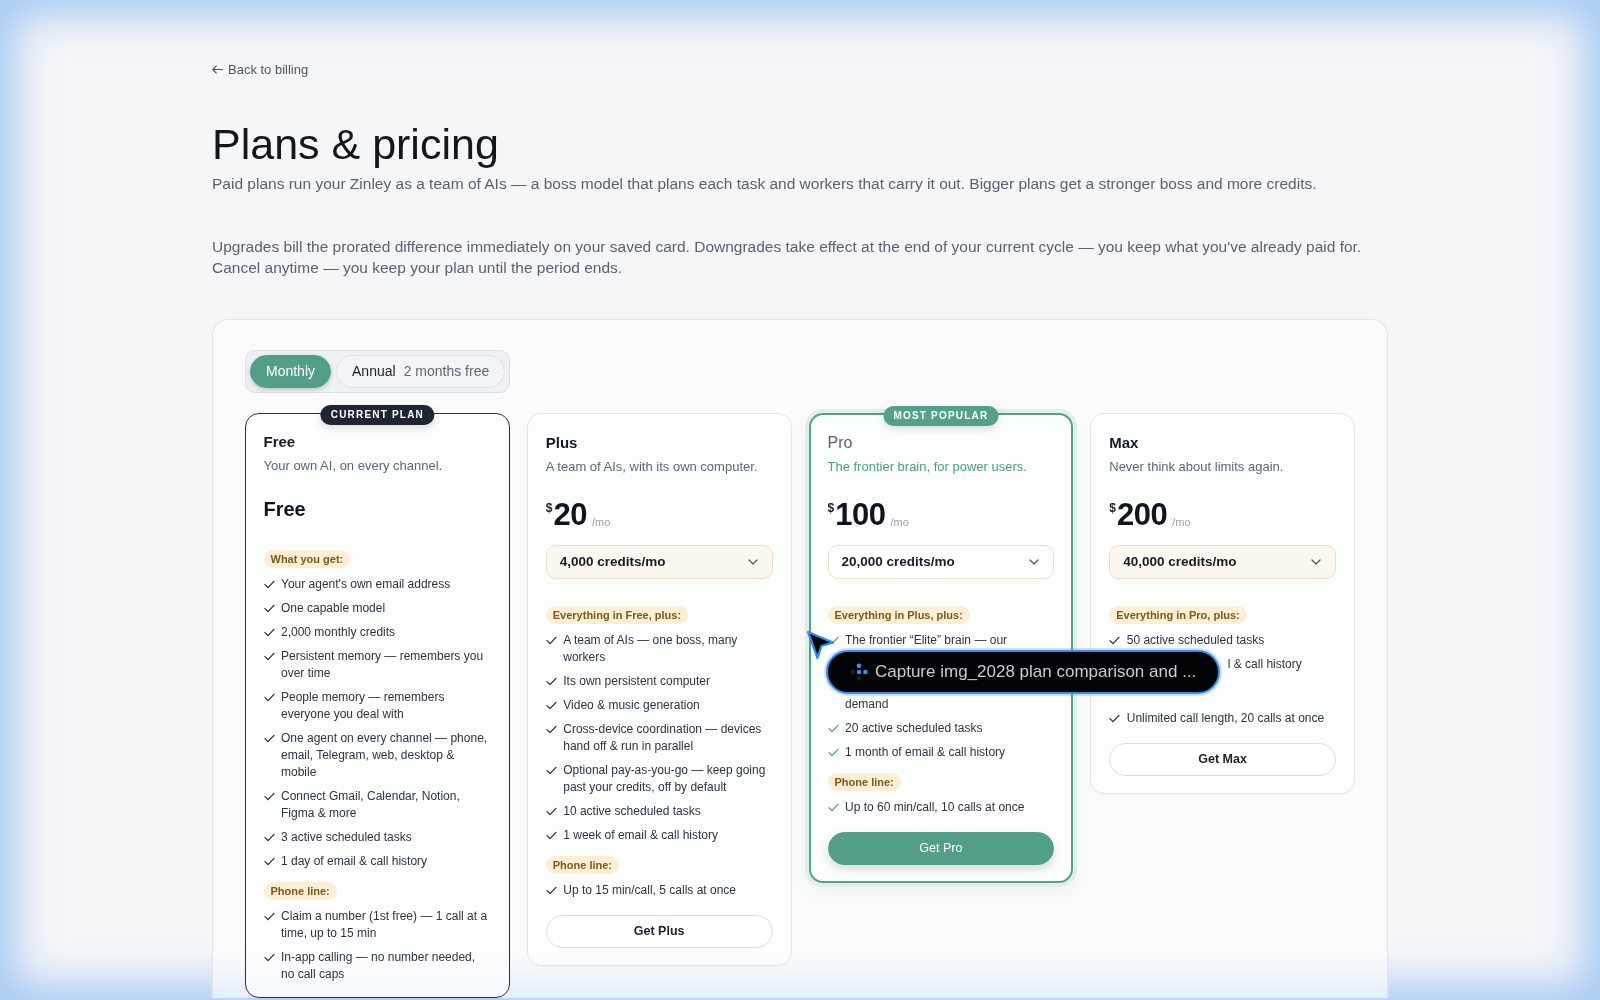 This screenshot has height=1000, width=1600. What do you see at coordinates (859, 671) in the screenshot?
I see `dots-icon` at bounding box center [859, 671].